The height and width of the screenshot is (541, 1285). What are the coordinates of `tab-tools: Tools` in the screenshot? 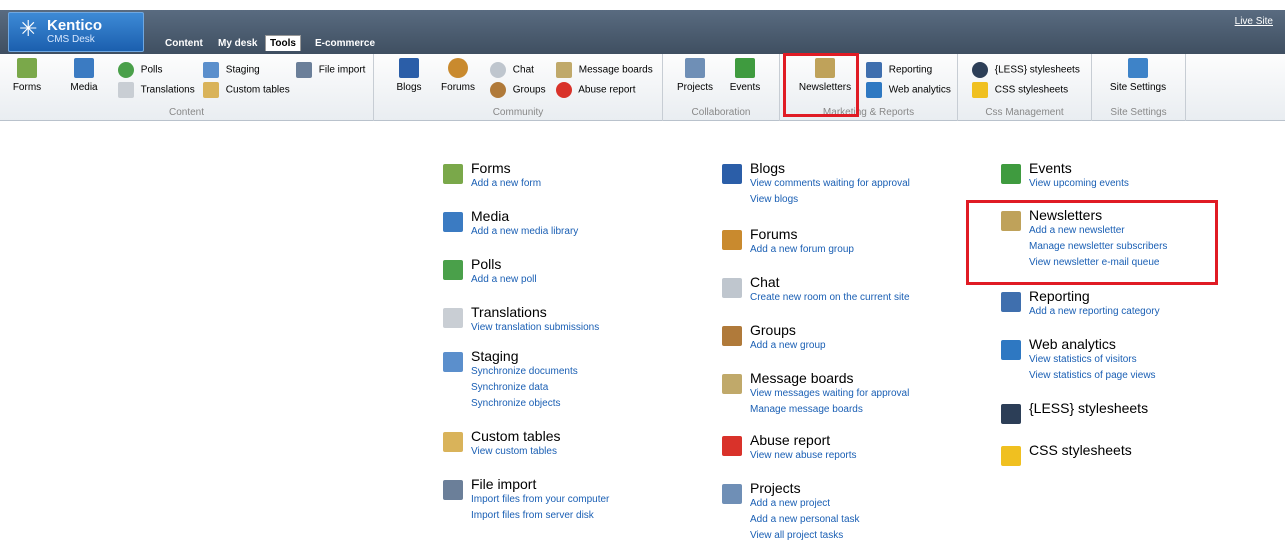 It's located at (283, 43).